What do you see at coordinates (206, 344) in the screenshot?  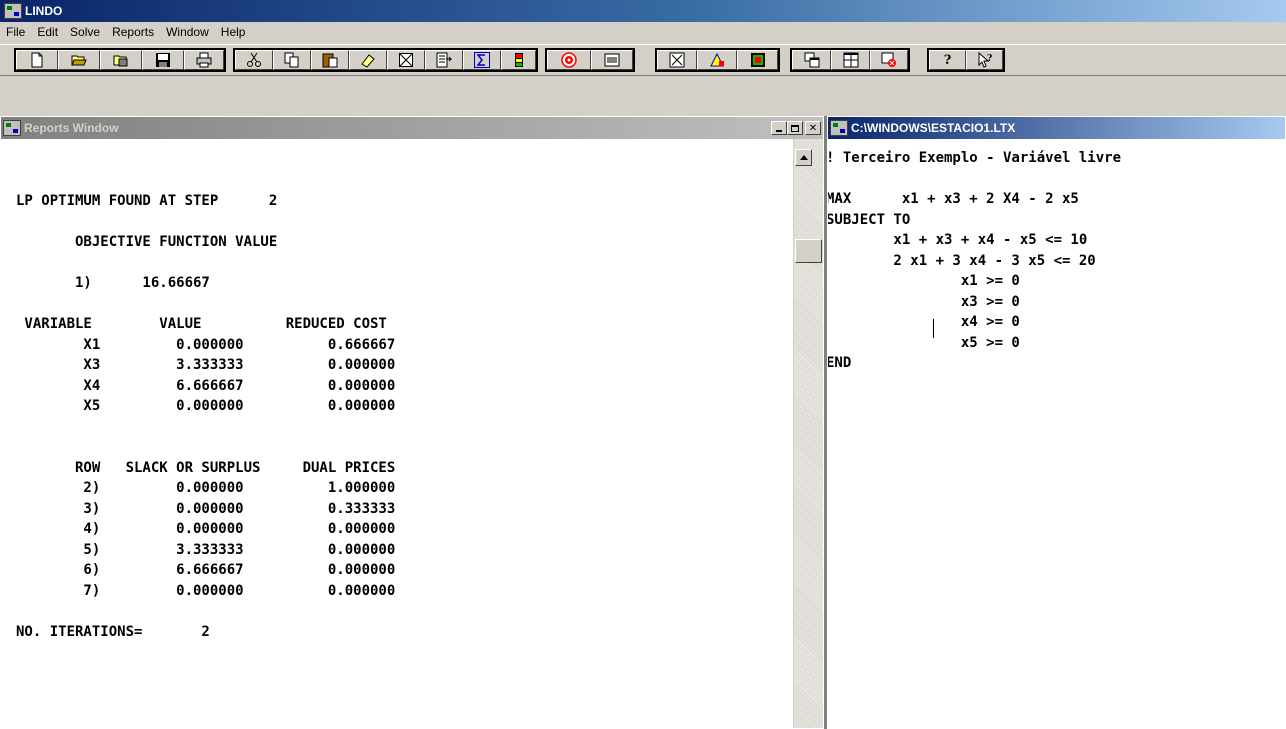 I see `report-line: X1 0.000000 0.666667` at bounding box center [206, 344].